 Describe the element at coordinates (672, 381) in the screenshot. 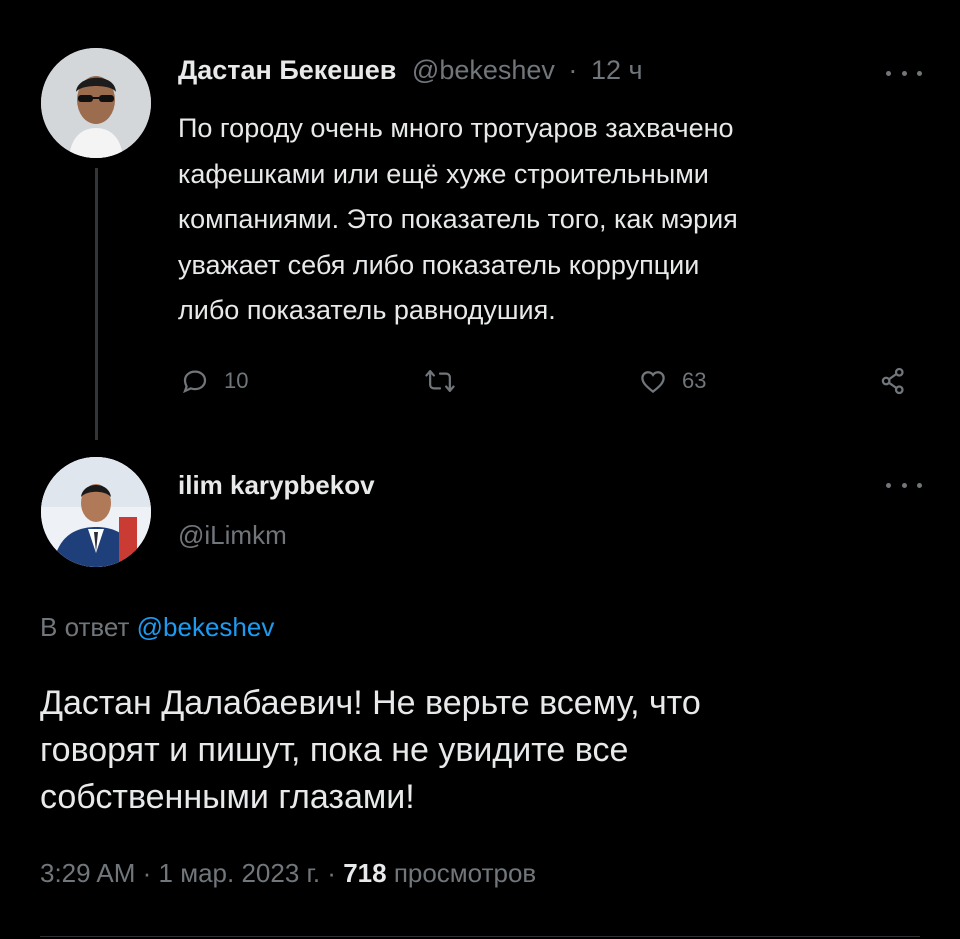

I see `like-button: 63` at that location.